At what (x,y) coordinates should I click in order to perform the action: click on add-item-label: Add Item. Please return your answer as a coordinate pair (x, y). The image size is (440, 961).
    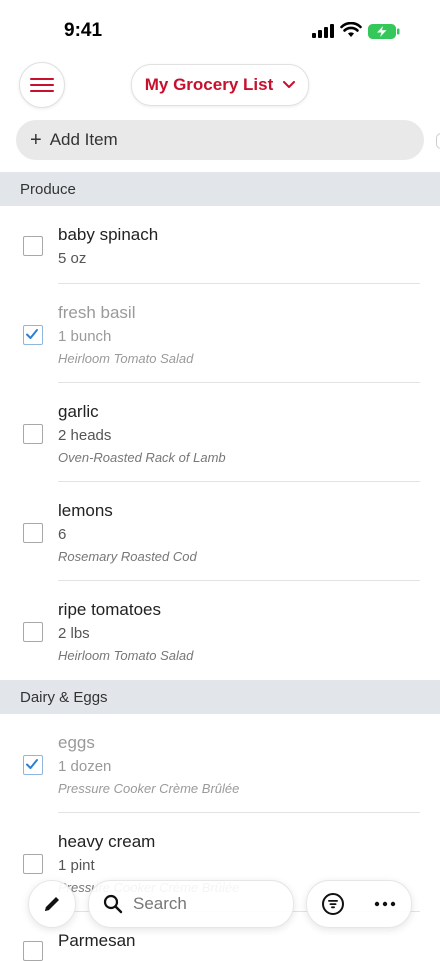
    Looking at the image, I should click on (83, 139).